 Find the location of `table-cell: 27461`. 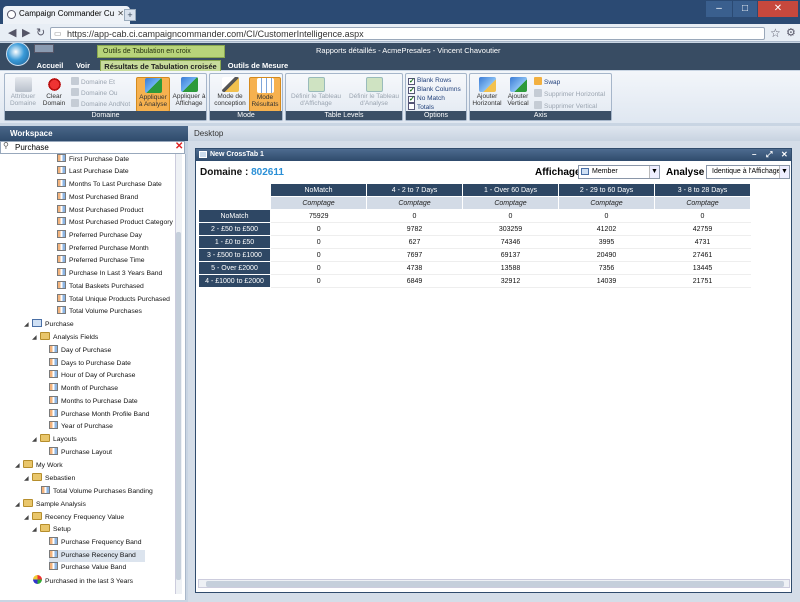

table-cell: 27461 is located at coordinates (702, 255).